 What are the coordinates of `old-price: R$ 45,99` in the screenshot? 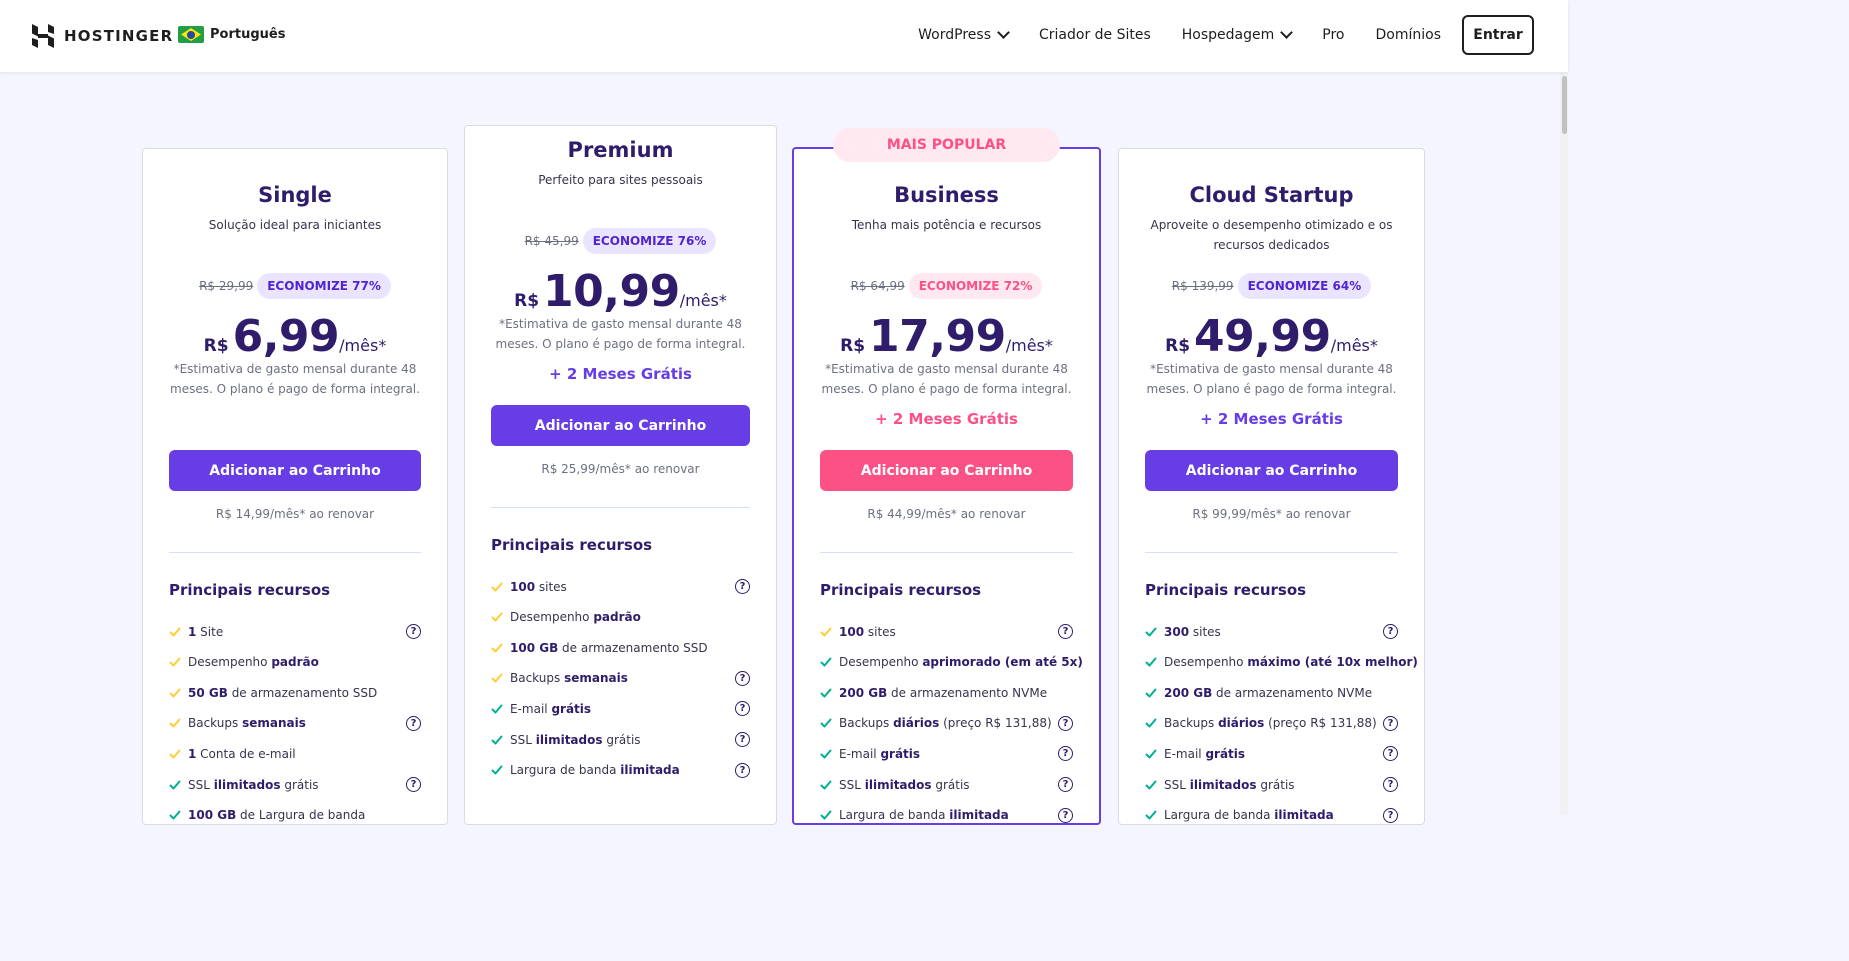 It's located at (551, 241).